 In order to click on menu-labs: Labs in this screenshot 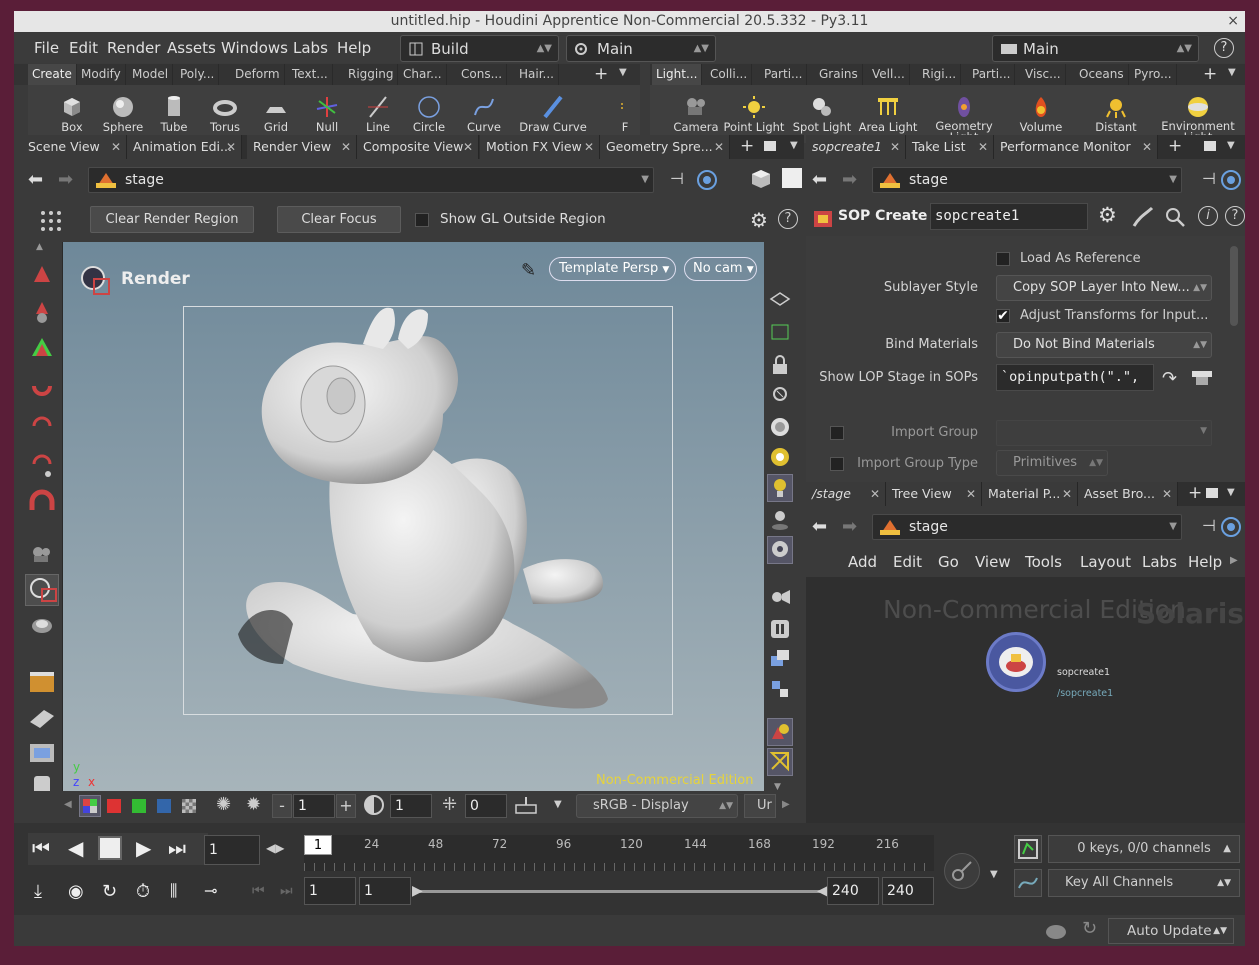, I will do `click(310, 48)`.